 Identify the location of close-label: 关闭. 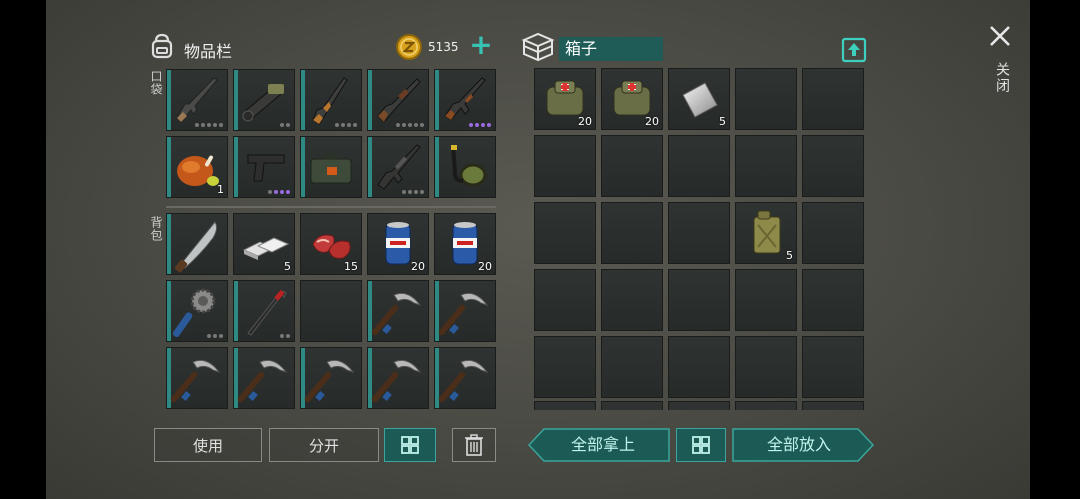
(1002, 78).